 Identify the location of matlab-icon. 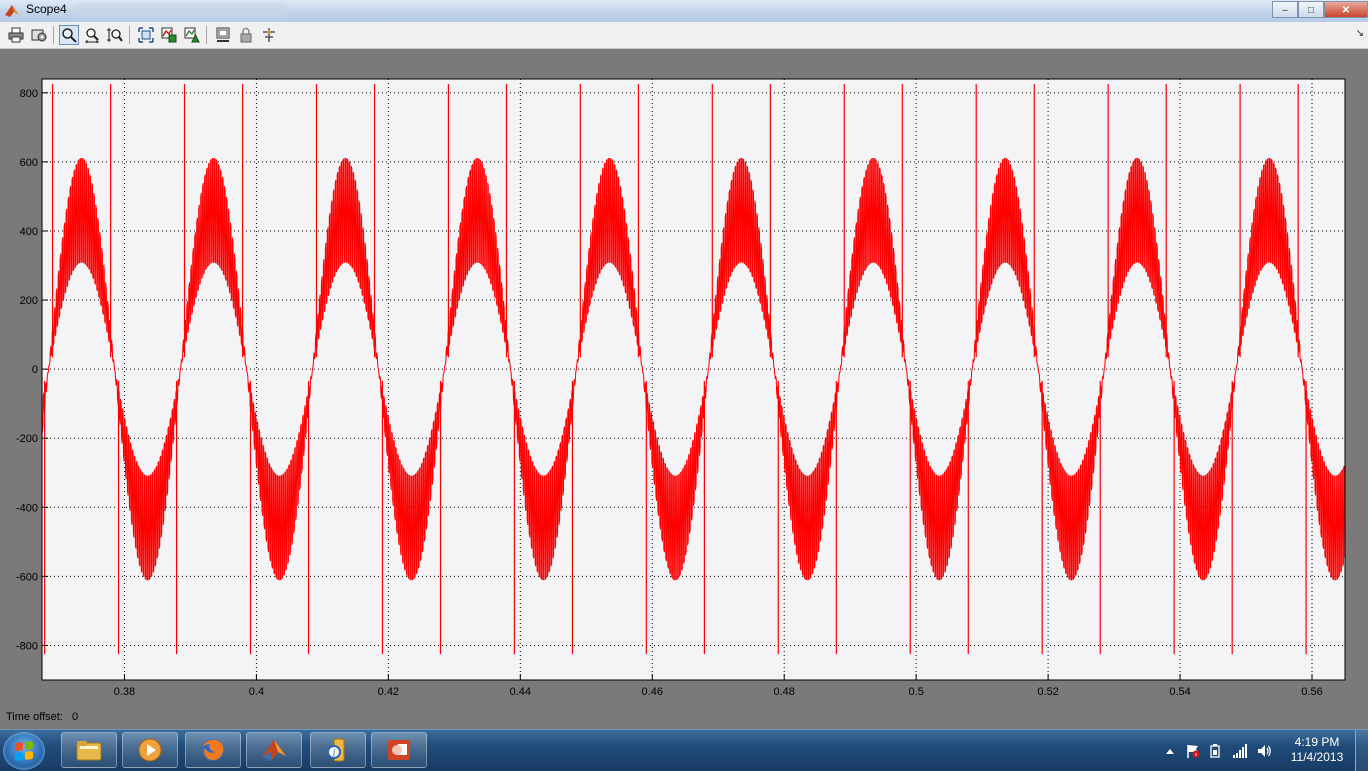
(274, 750).